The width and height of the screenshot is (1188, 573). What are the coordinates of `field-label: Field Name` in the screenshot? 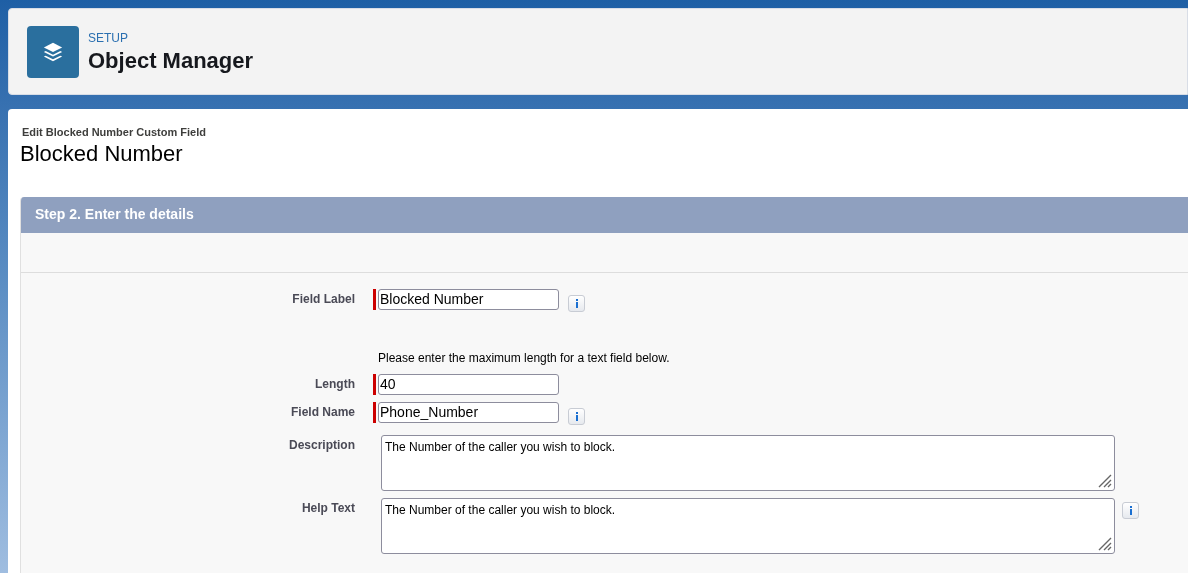 It's located at (322, 412).